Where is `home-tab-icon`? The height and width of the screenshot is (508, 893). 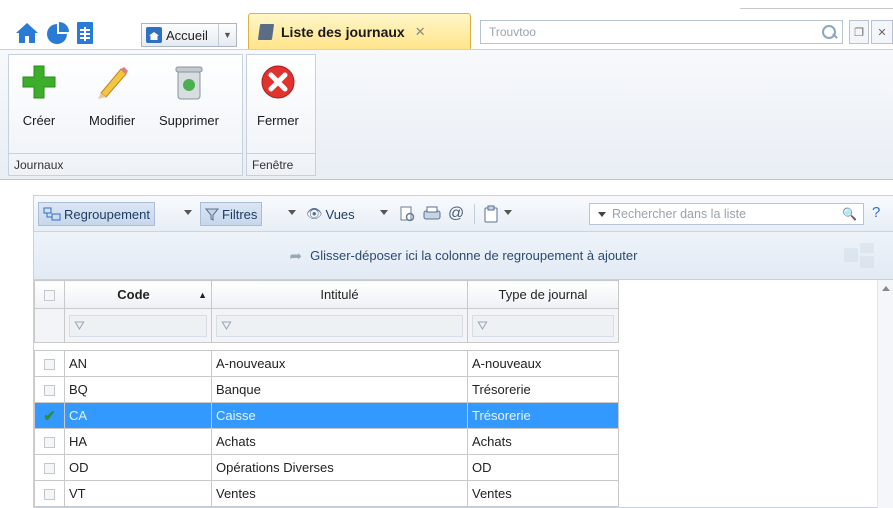 home-tab-icon is located at coordinates (154, 35).